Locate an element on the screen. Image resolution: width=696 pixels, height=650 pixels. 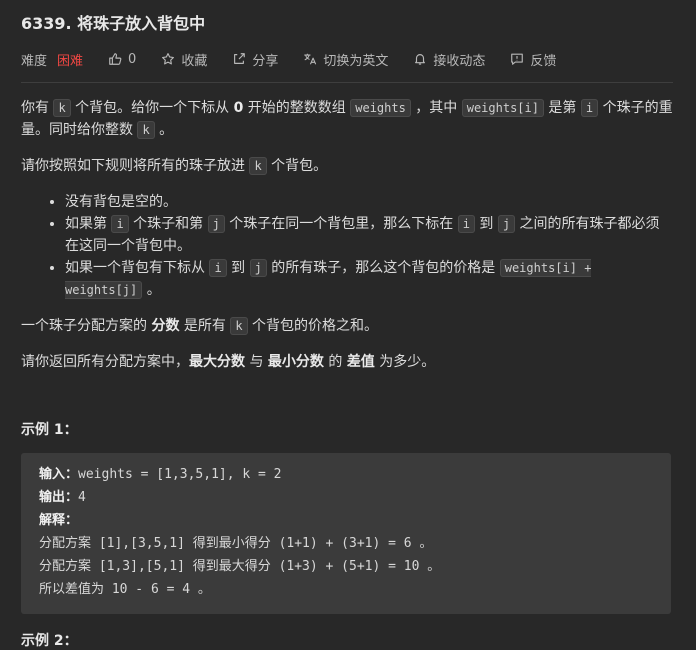
share-button: 分享 is located at coordinates (255, 59).